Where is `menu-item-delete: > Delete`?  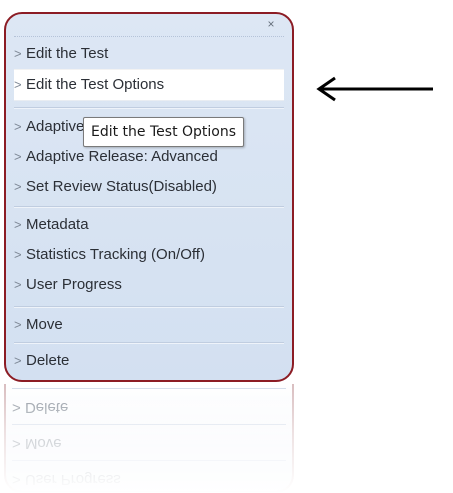
menu-item-delete: > Delete is located at coordinates (149, 361).